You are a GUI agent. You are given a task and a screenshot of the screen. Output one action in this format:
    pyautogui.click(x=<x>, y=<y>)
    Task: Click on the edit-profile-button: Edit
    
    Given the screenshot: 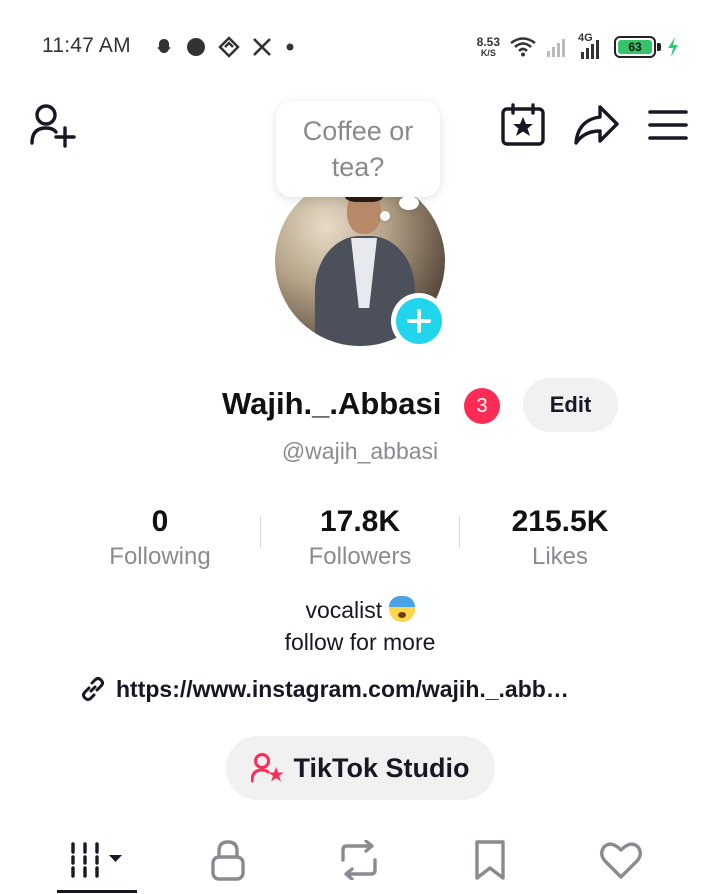 What is the action you would take?
    pyautogui.click(x=570, y=405)
    